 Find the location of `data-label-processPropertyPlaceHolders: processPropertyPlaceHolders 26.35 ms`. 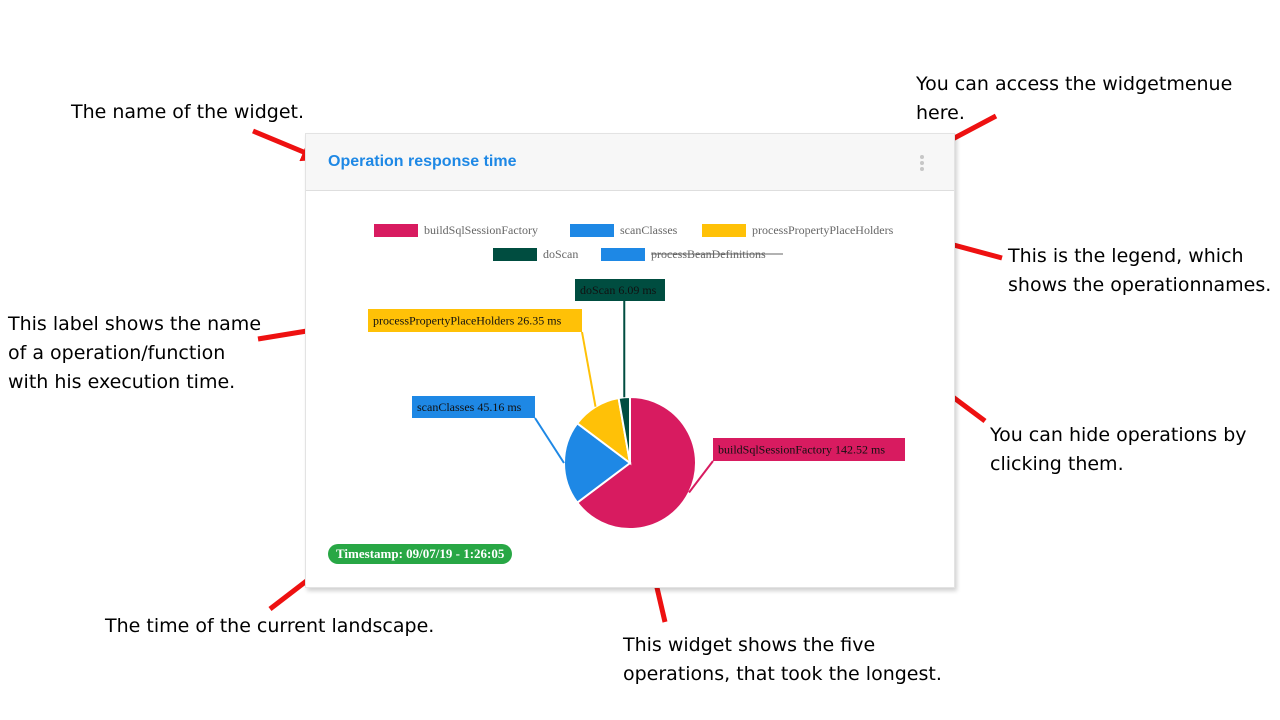

data-label-processPropertyPlaceHolders: processPropertyPlaceHolders 26.35 ms is located at coordinates (467, 321).